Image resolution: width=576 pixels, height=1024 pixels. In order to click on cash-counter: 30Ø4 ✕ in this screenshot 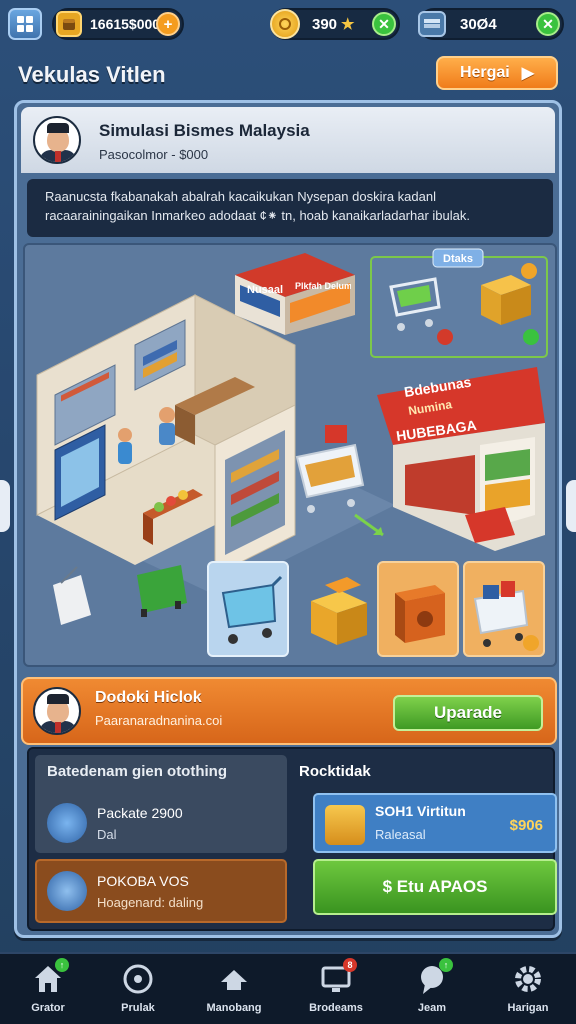, I will do `click(491, 24)`.